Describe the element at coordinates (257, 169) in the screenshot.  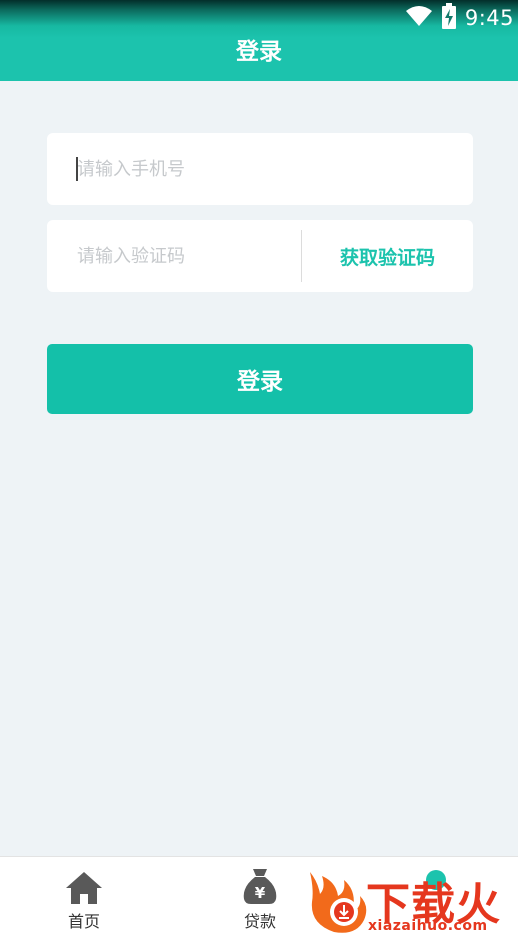
I see `phone-input` at that location.